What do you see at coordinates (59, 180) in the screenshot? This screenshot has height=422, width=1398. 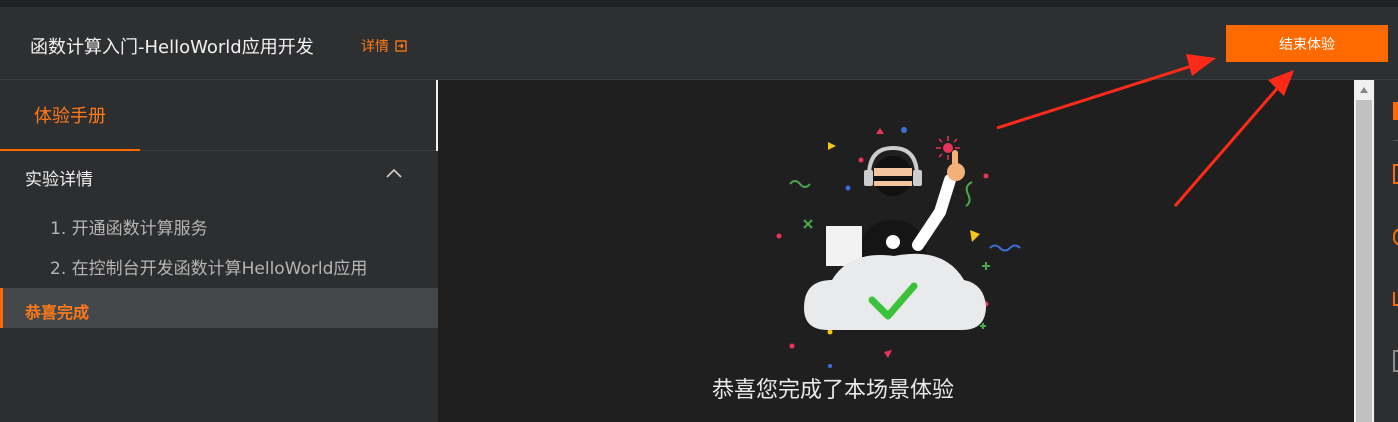 I see `section-title: 实验详情` at bounding box center [59, 180].